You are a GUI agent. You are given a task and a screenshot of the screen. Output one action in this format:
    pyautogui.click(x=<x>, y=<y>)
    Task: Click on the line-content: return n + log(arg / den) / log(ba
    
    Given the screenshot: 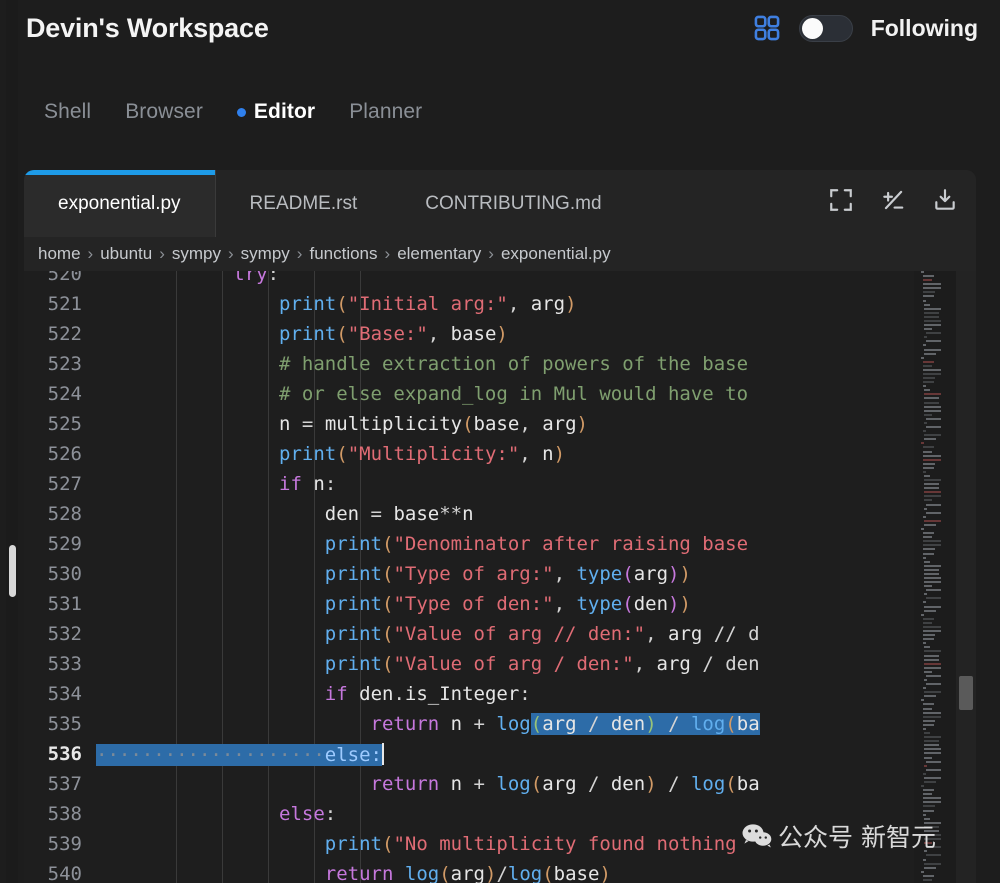 What is the action you would take?
    pyautogui.click(x=565, y=784)
    